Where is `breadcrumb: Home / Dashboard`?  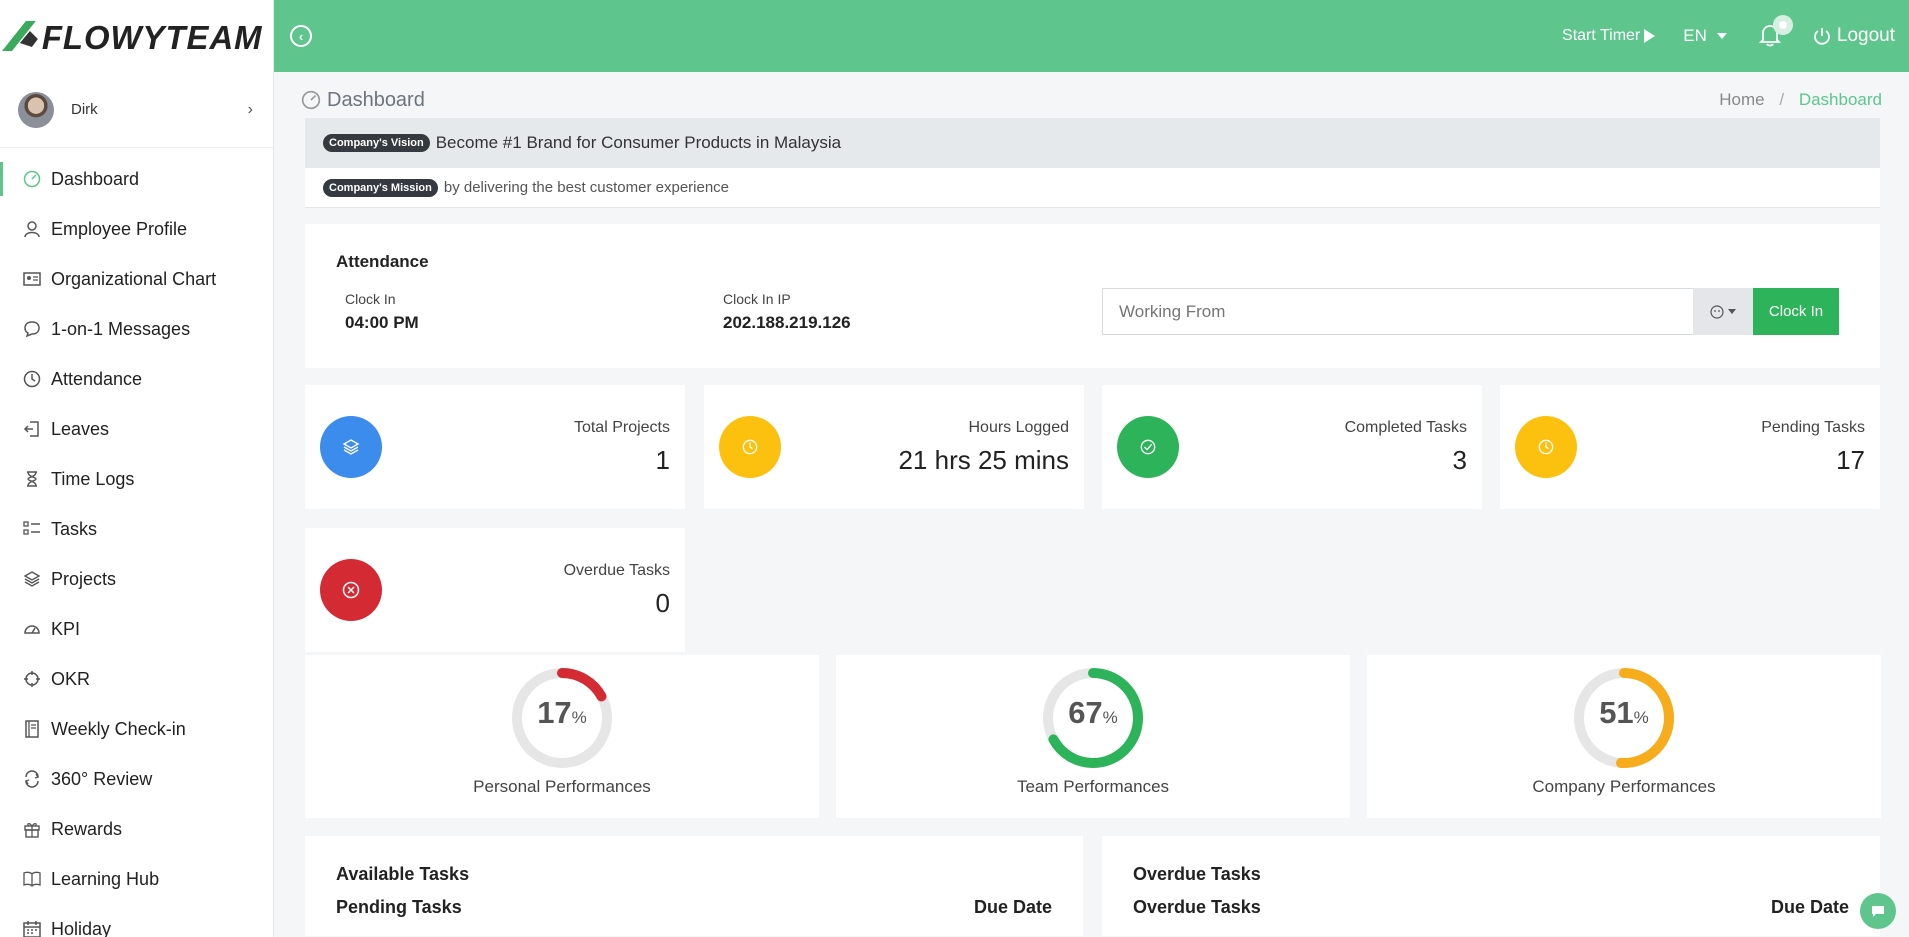
breadcrumb: Home / Dashboard is located at coordinates (1800, 100).